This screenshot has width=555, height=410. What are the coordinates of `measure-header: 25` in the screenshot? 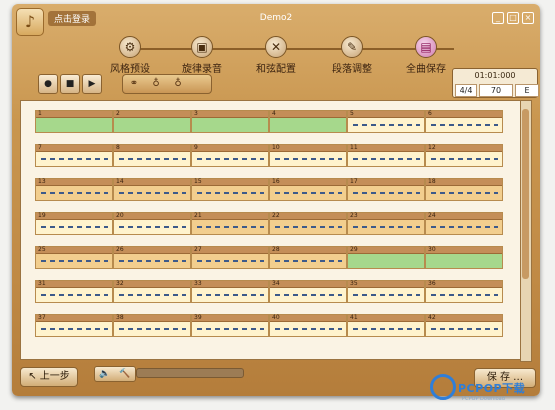 It's located at (74, 250).